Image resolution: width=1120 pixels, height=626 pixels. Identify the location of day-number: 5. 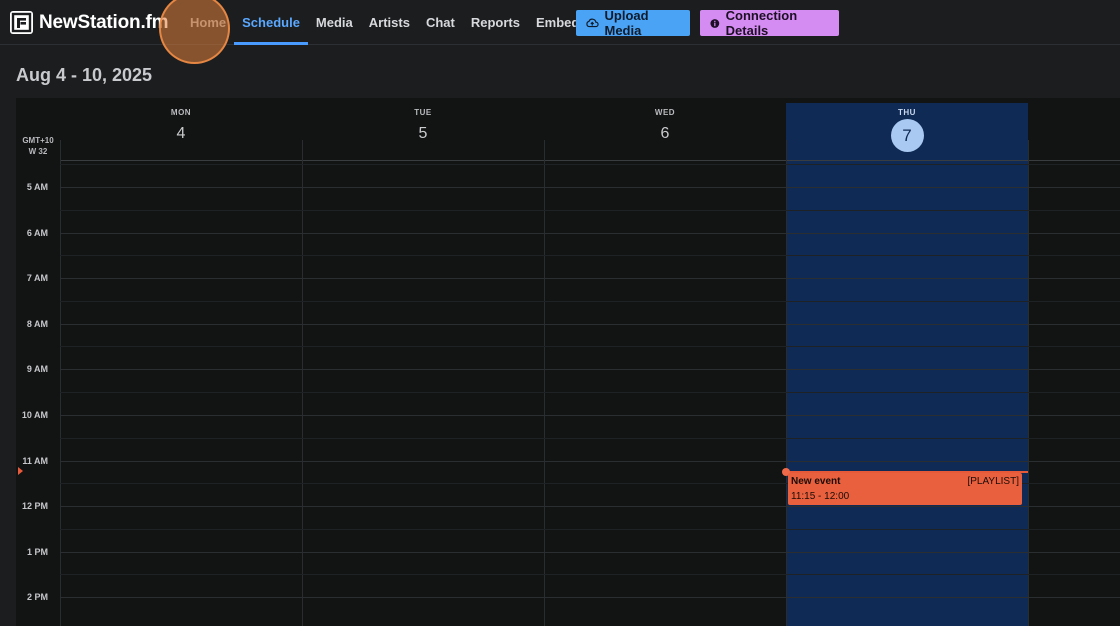
(423, 133).